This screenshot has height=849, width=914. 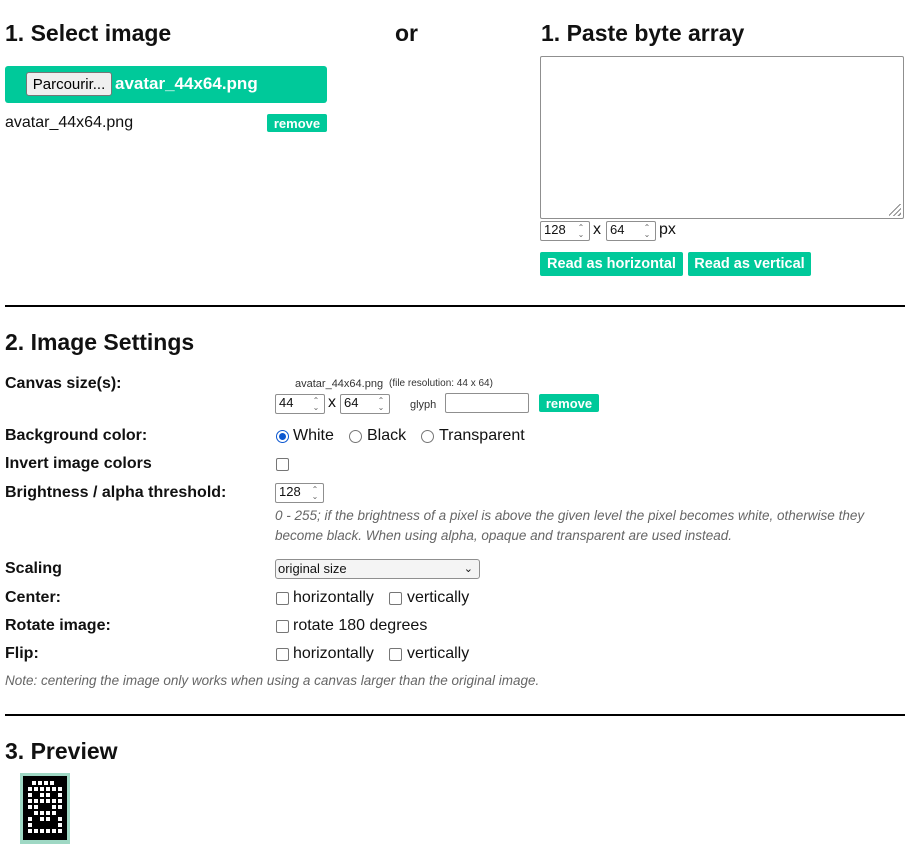 What do you see at coordinates (58, 625) in the screenshot?
I see `rotate-label: Rotate image:` at bounding box center [58, 625].